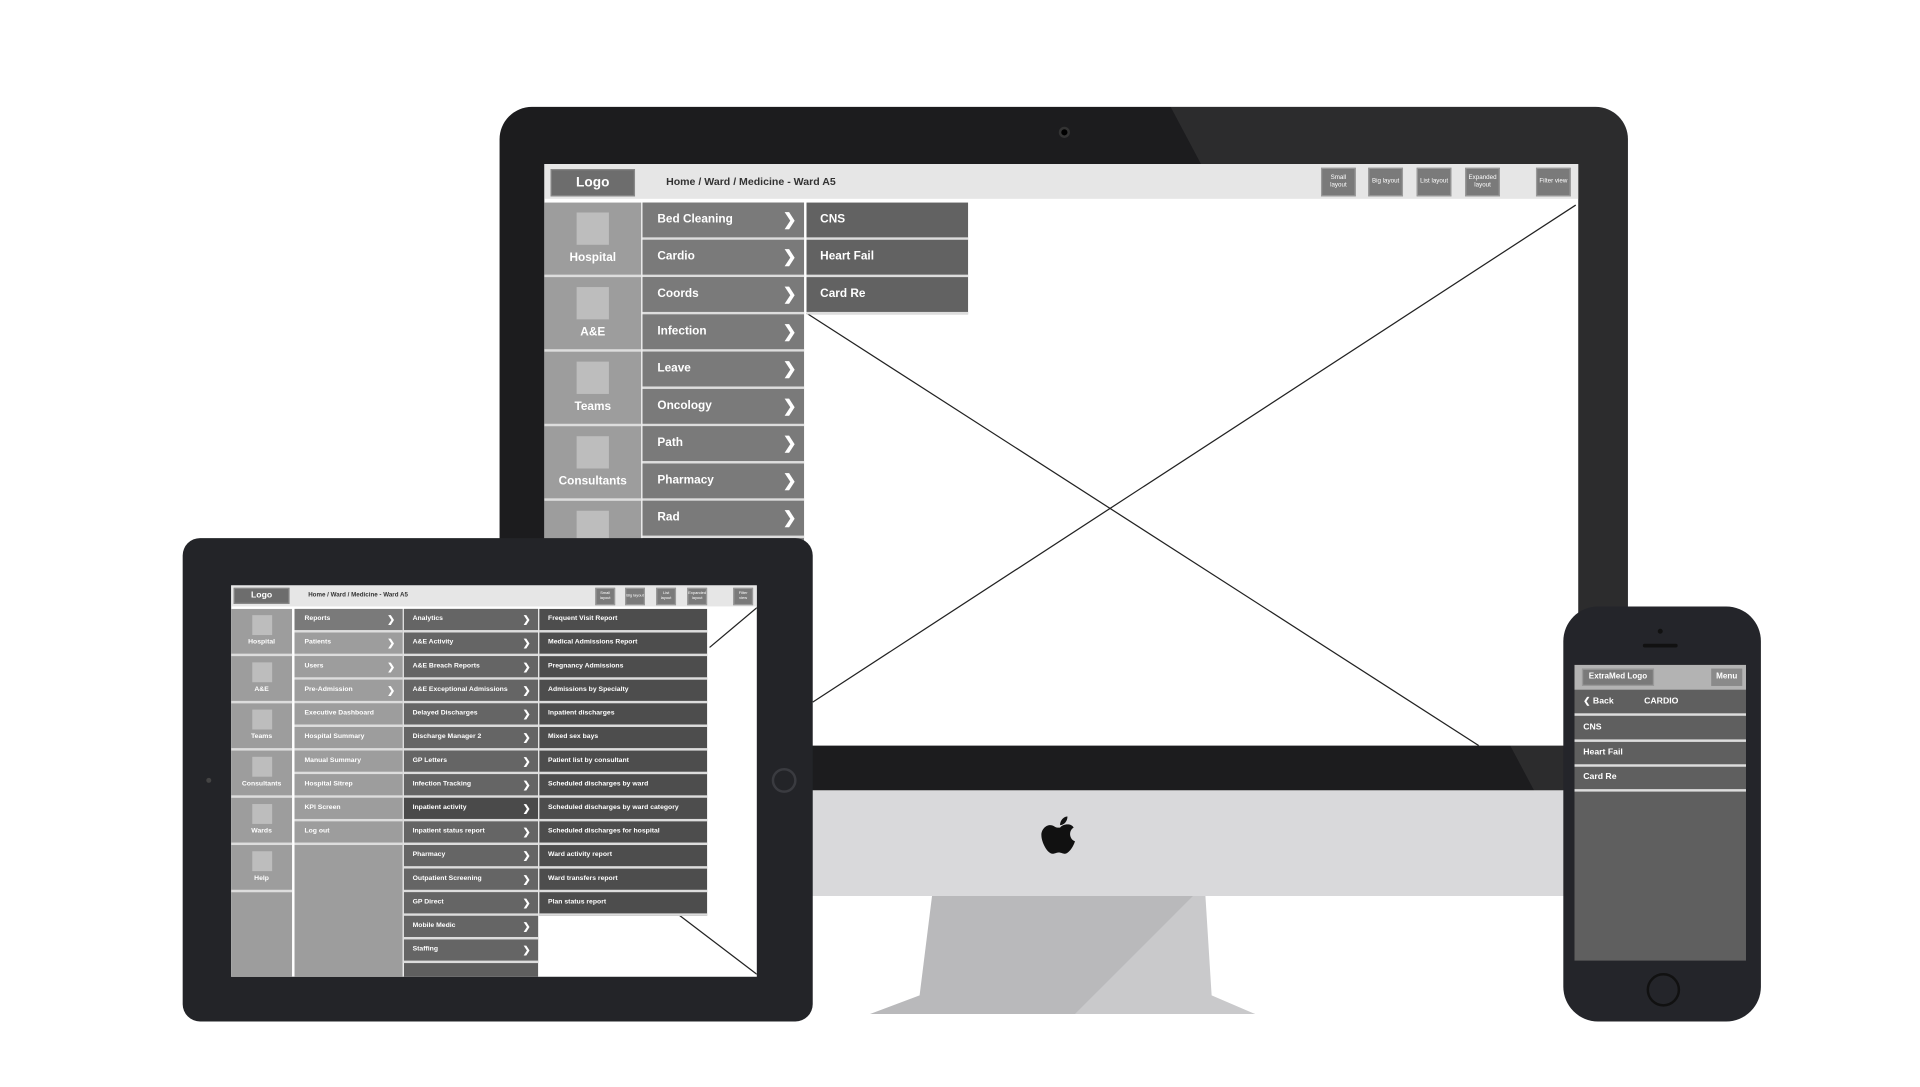  Describe the element at coordinates (348, 833) in the screenshot. I see `menu-item-log-out: Log out` at that location.